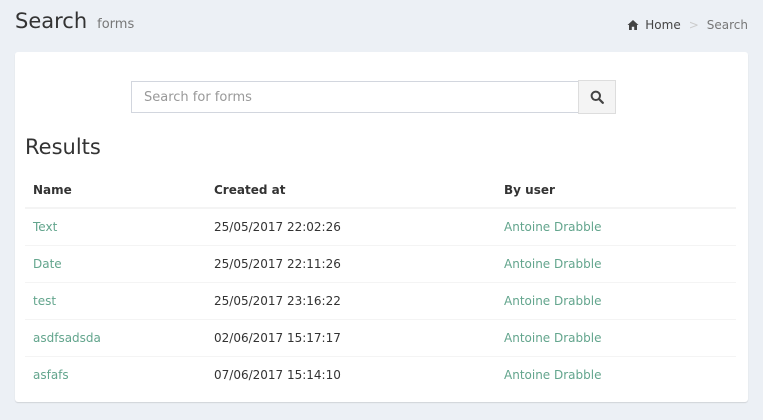  I want to click on page-title: Search, so click(51, 21).